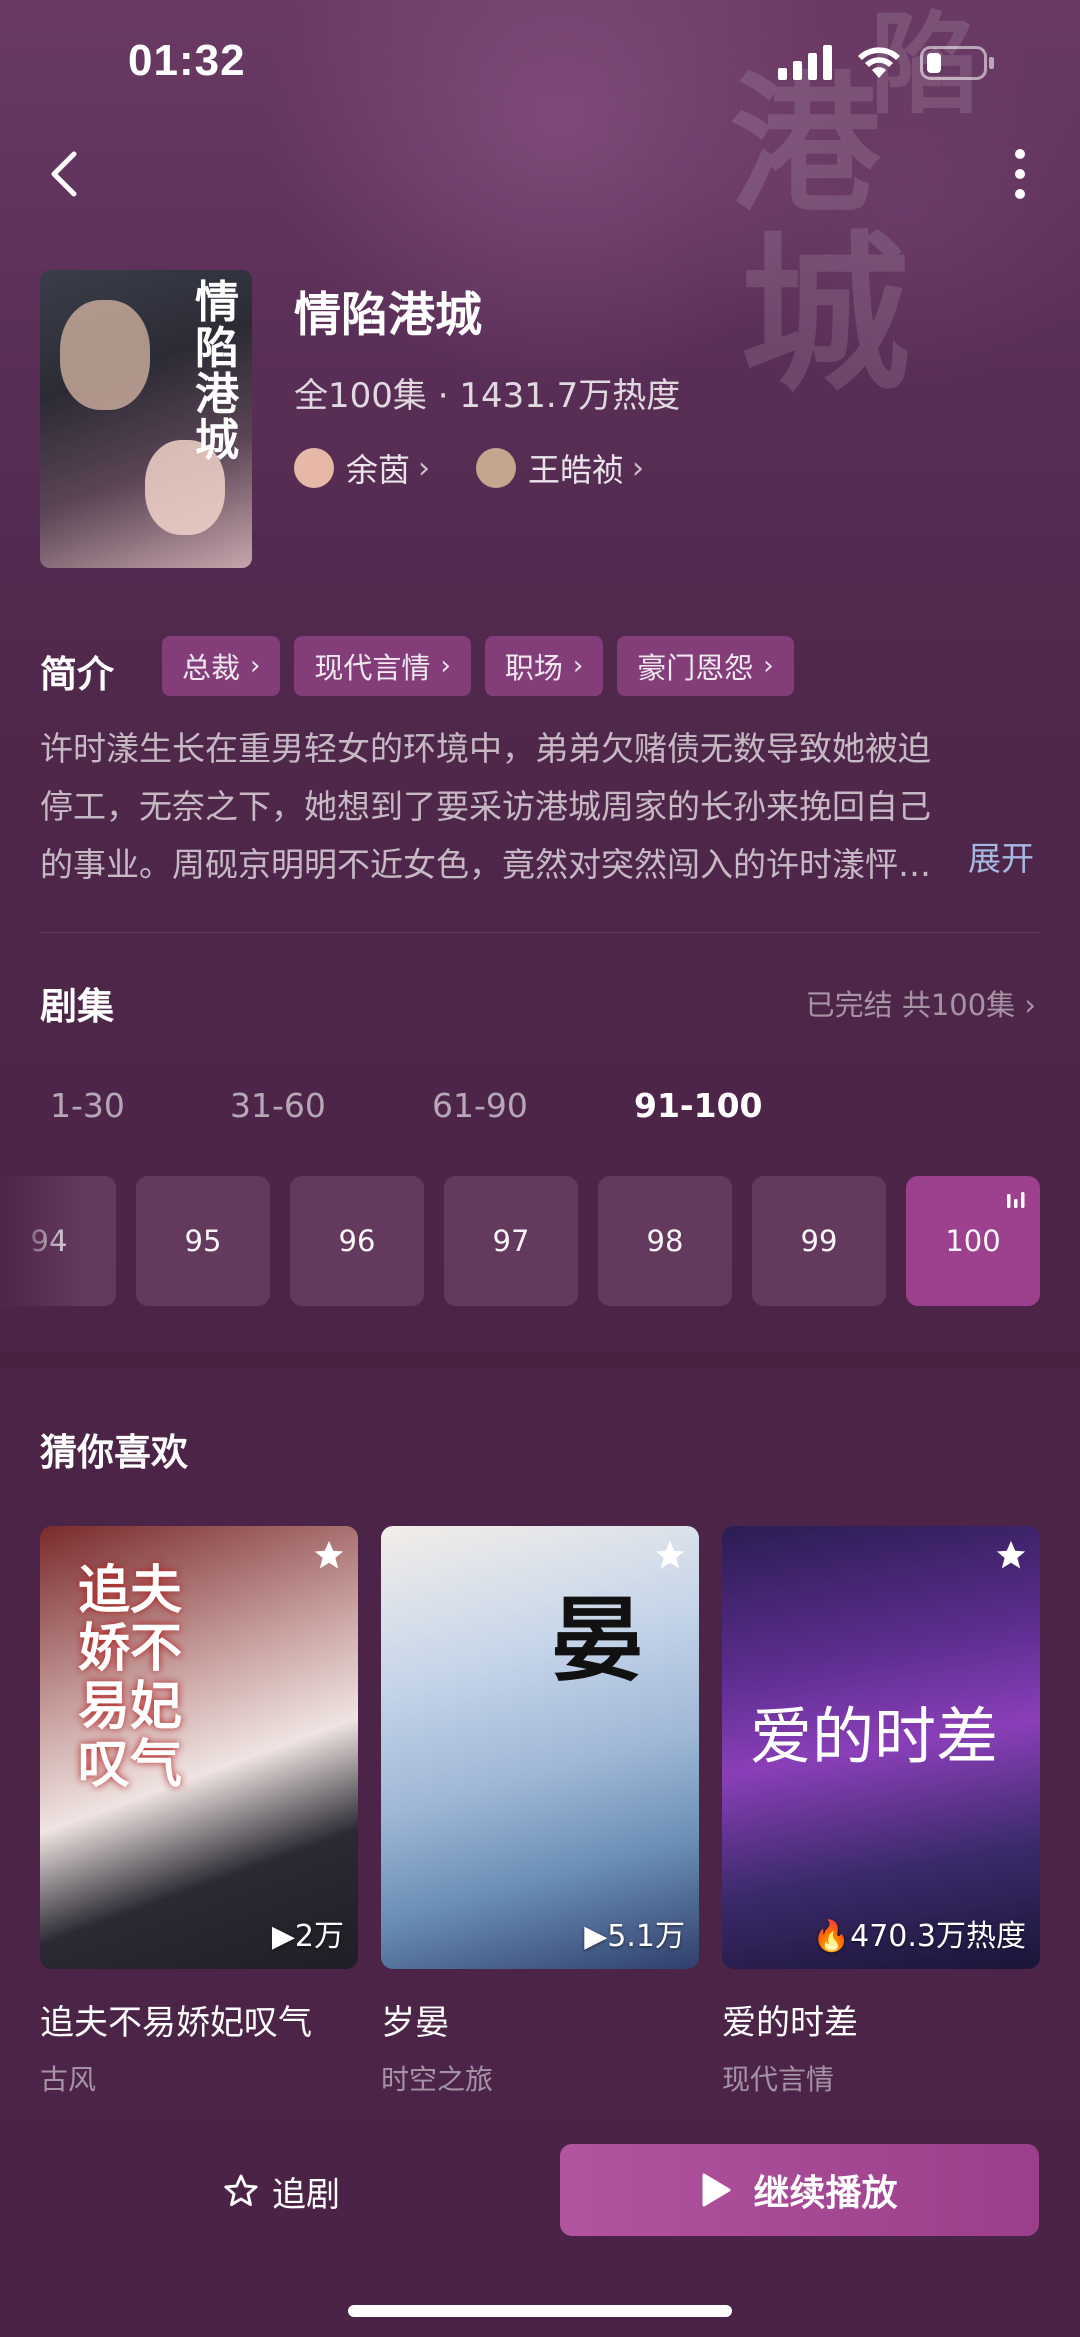  What do you see at coordinates (597, 1640) in the screenshot?
I see `cover-title: 晏` at bounding box center [597, 1640].